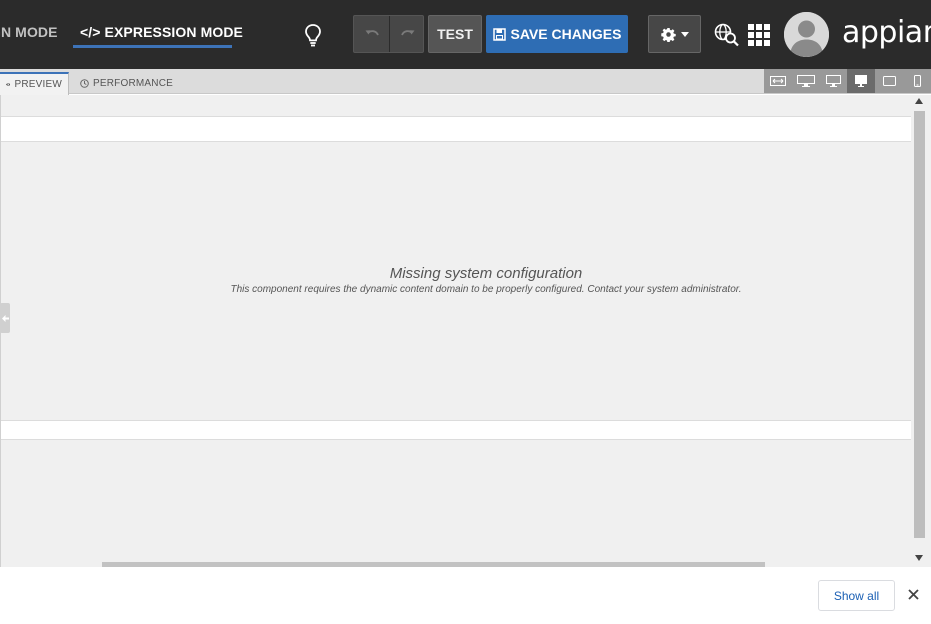 The width and height of the screenshot is (931, 624). I want to click on fit-width-button, so click(778, 81).